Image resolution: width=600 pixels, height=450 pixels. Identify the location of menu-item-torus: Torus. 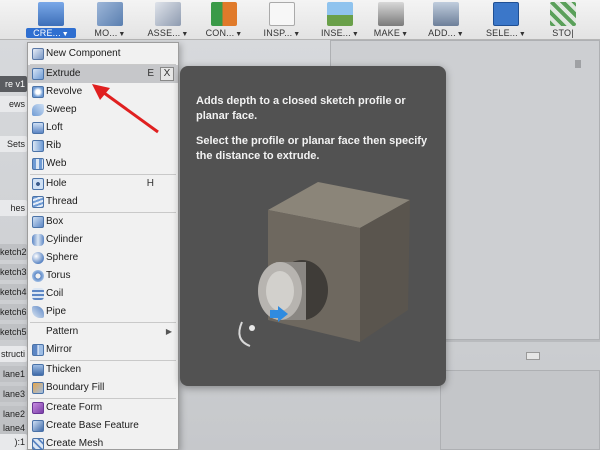
(103, 276).